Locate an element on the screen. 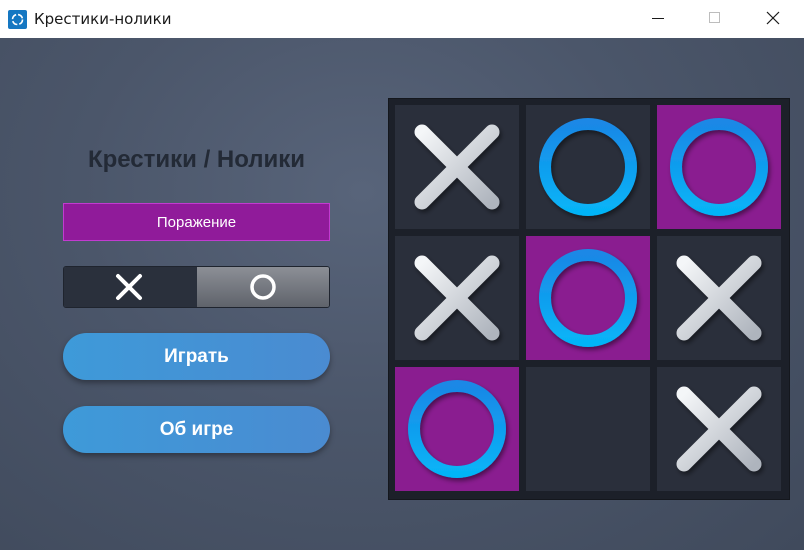 This screenshot has height=550, width=804. toggle-option-x is located at coordinates (130, 287).